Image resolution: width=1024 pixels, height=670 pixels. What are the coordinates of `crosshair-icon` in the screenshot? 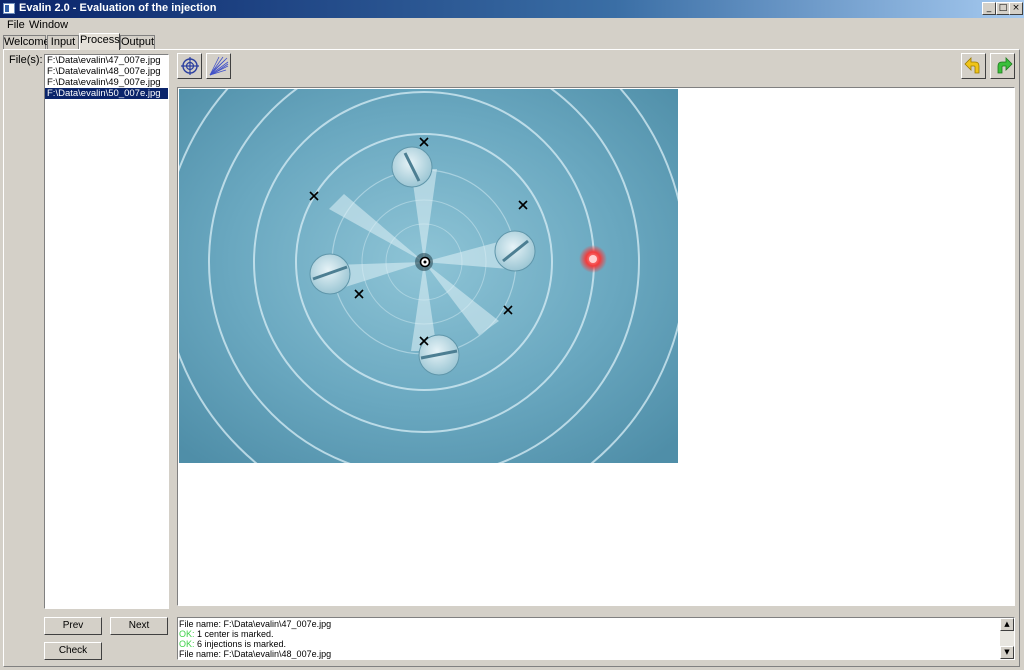 It's located at (190, 66).